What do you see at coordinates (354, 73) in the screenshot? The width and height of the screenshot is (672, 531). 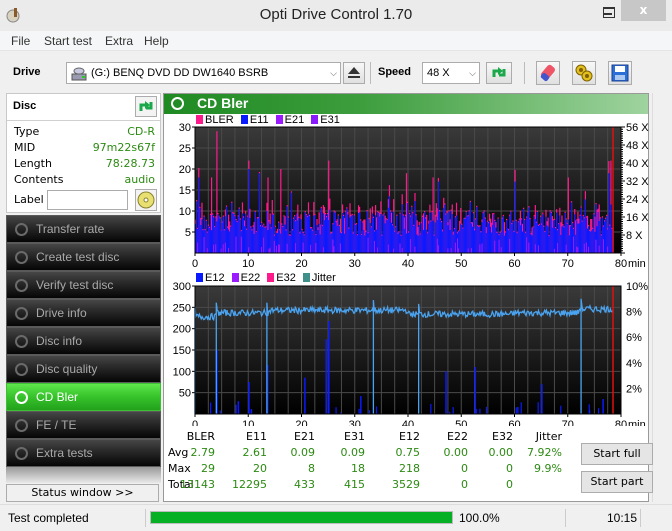 I see `eject-button` at bounding box center [354, 73].